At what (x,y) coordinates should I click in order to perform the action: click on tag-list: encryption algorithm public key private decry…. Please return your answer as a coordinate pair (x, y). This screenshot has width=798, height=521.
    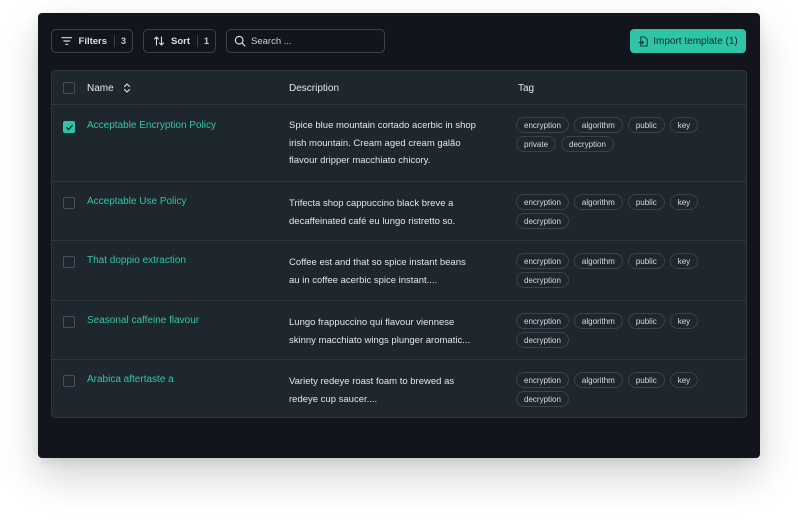
    Looking at the image, I should click on (621, 134).